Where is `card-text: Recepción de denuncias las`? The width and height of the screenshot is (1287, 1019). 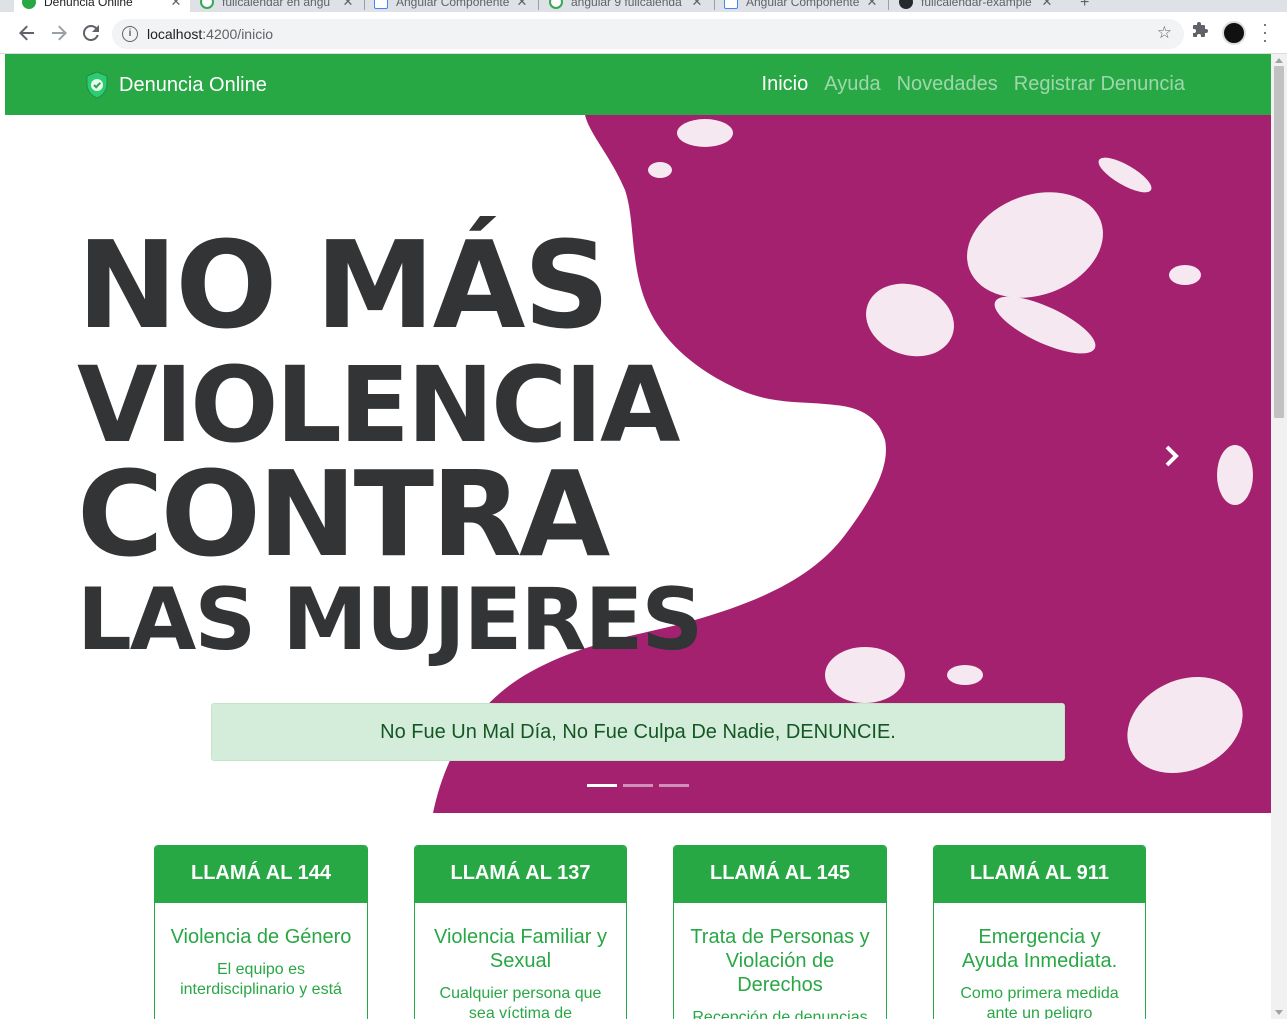
card-text: Recepción de denuncias las is located at coordinates (780, 1014).